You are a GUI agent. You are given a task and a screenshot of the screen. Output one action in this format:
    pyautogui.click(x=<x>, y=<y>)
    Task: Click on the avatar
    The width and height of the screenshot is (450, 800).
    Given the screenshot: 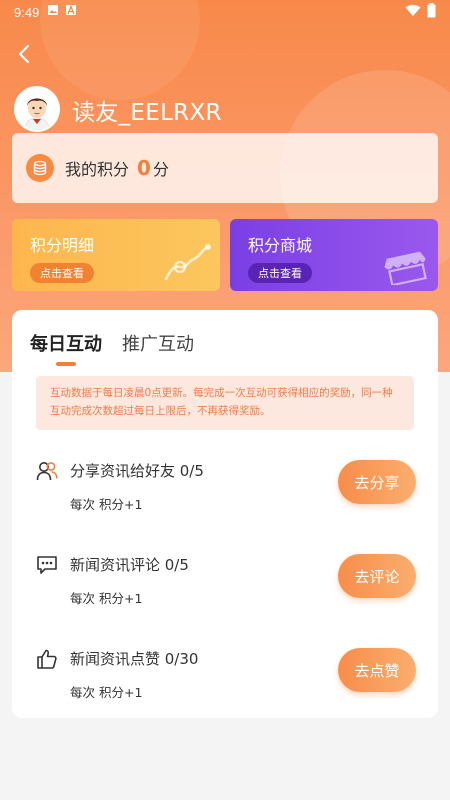 What is the action you would take?
    pyautogui.click(x=37, y=109)
    